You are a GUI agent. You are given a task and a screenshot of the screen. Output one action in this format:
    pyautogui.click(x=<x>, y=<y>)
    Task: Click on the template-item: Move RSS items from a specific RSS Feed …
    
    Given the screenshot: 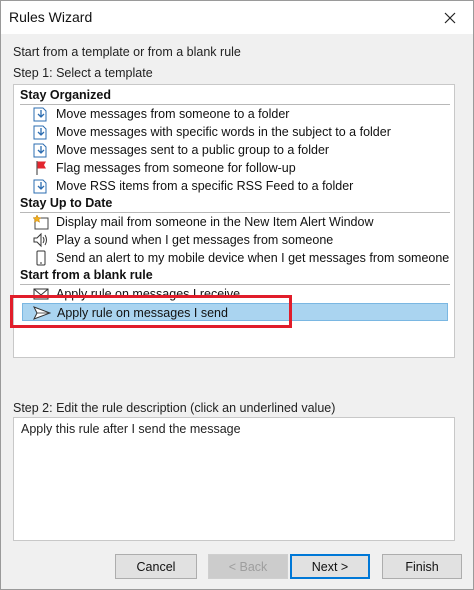 What is the action you would take?
    pyautogui.click(x=234, y=186)
    